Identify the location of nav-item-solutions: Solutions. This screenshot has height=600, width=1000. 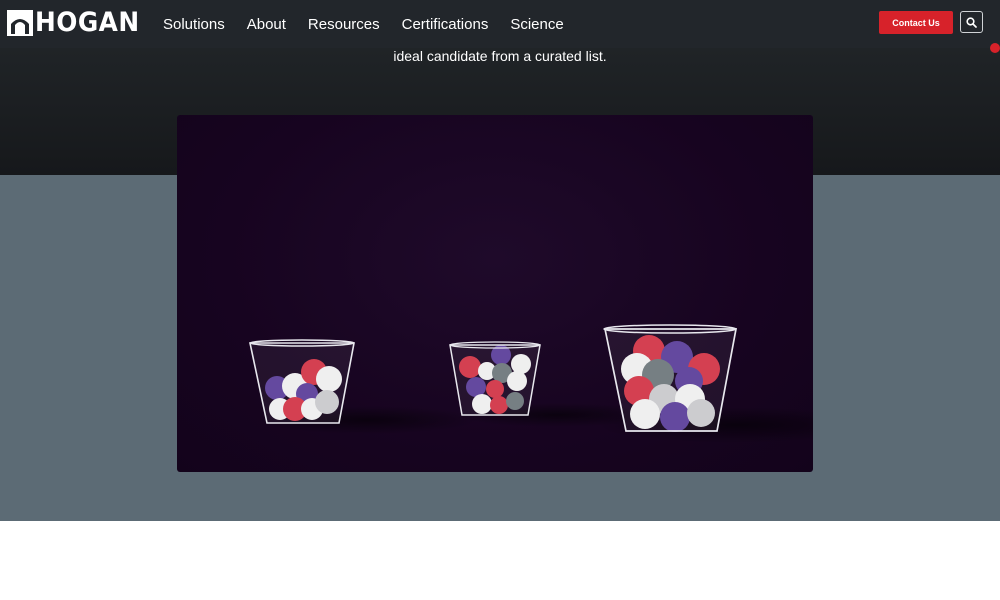
(194, 24).